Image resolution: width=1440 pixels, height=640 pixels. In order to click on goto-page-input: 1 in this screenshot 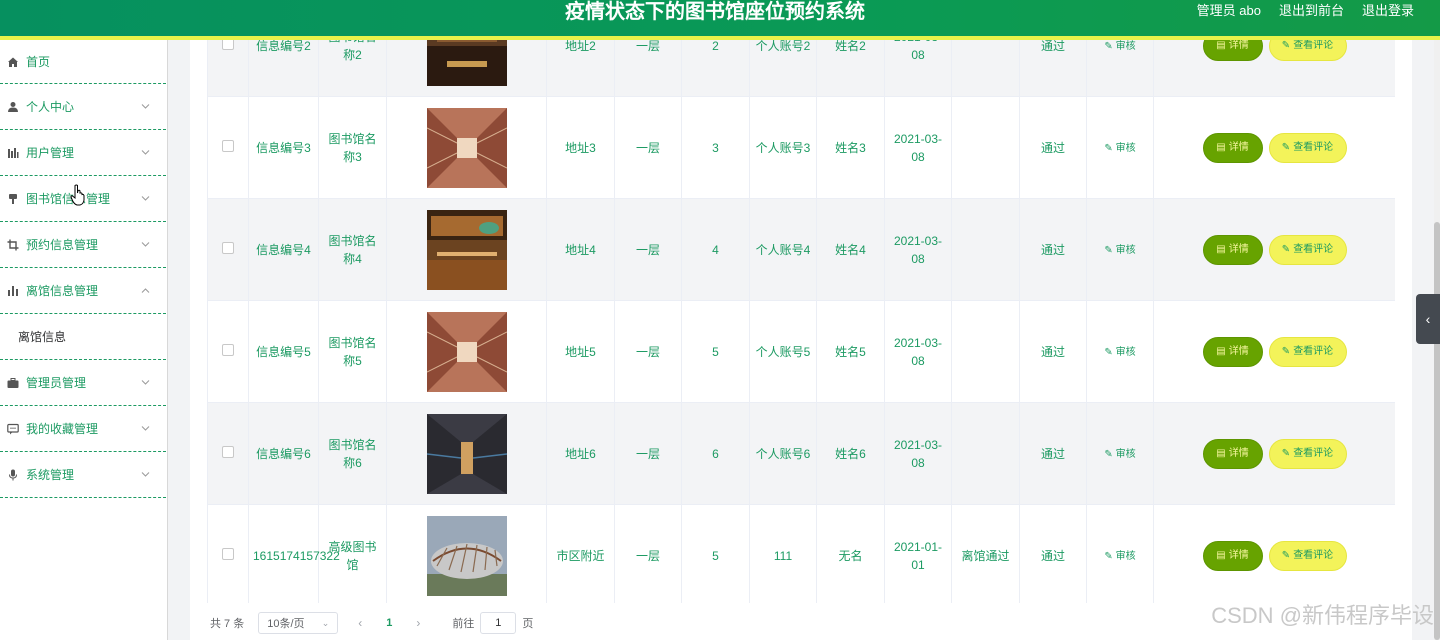, I will do `click(498, 623)`.